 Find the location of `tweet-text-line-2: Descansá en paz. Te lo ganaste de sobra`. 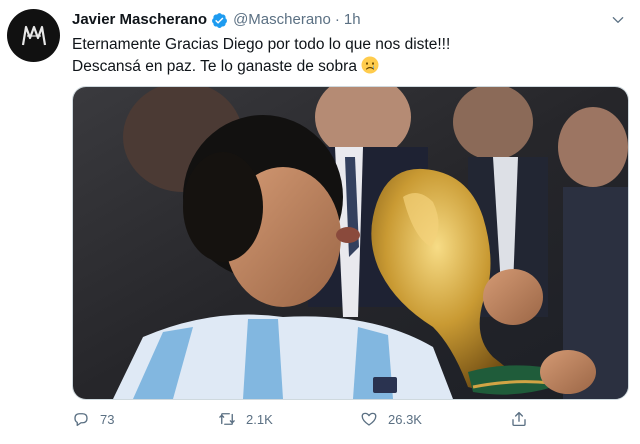

tweet-text-line-2: Descansá en paz. Te lo ganaste de sobra is located at coordinates (214, 66).